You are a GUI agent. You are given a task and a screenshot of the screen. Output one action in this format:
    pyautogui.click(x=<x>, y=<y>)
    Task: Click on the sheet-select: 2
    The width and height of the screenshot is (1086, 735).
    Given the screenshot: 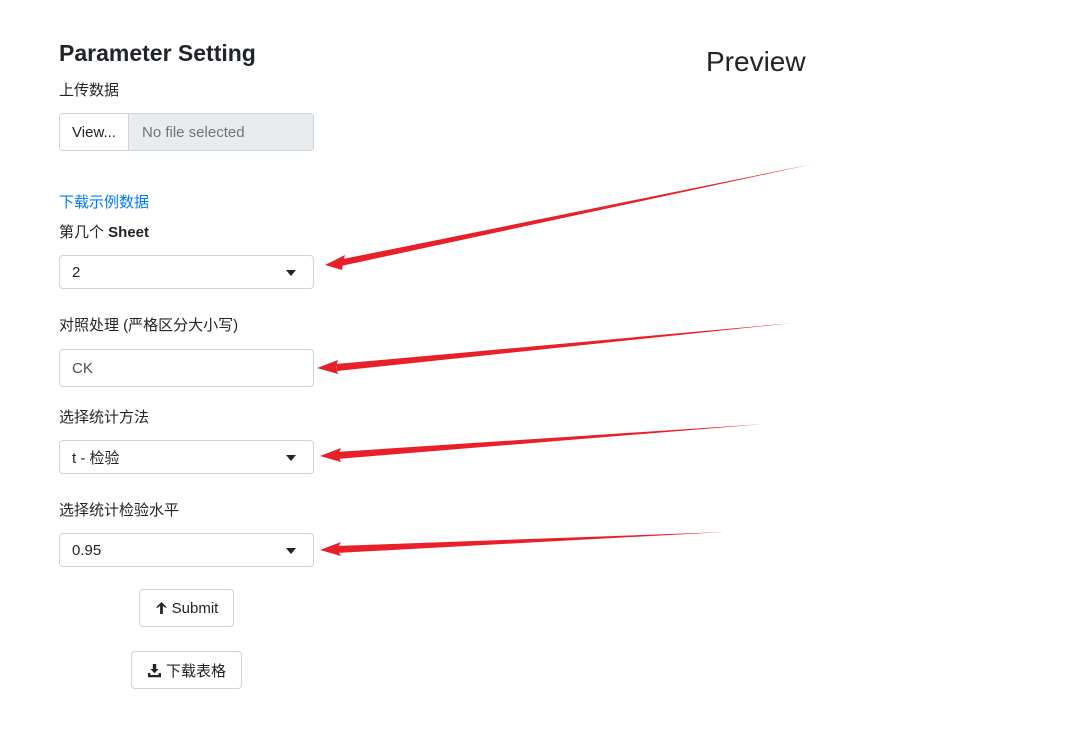 What is the action you would take?
    pyautogui.click(x=186, y=272)
    